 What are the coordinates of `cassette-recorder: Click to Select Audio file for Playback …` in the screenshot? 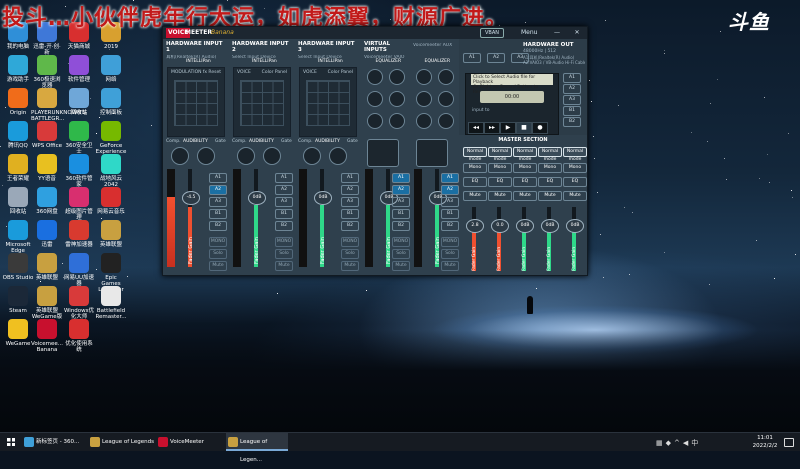 It's located at (512, 104).